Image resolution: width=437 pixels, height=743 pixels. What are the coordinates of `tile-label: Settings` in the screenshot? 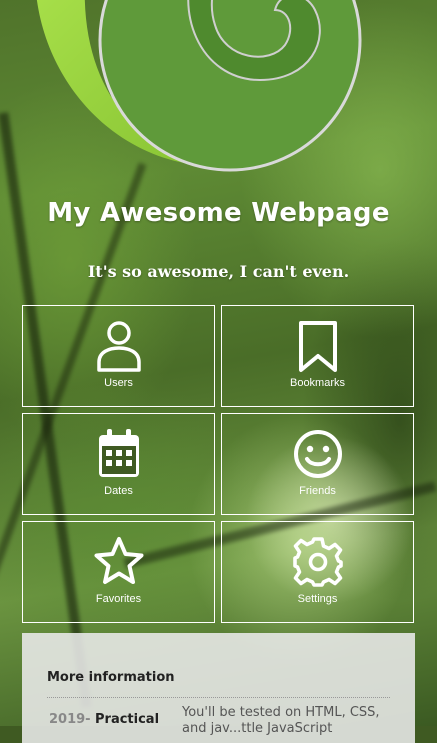 It's located at (317, 599).